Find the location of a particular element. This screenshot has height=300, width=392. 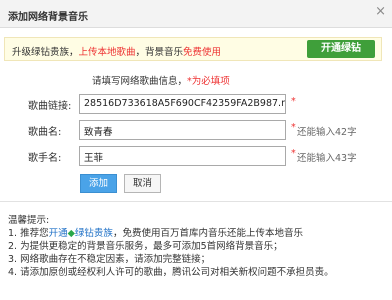

song-name-label: 歌曲名: is located at coordinates (45, 132).